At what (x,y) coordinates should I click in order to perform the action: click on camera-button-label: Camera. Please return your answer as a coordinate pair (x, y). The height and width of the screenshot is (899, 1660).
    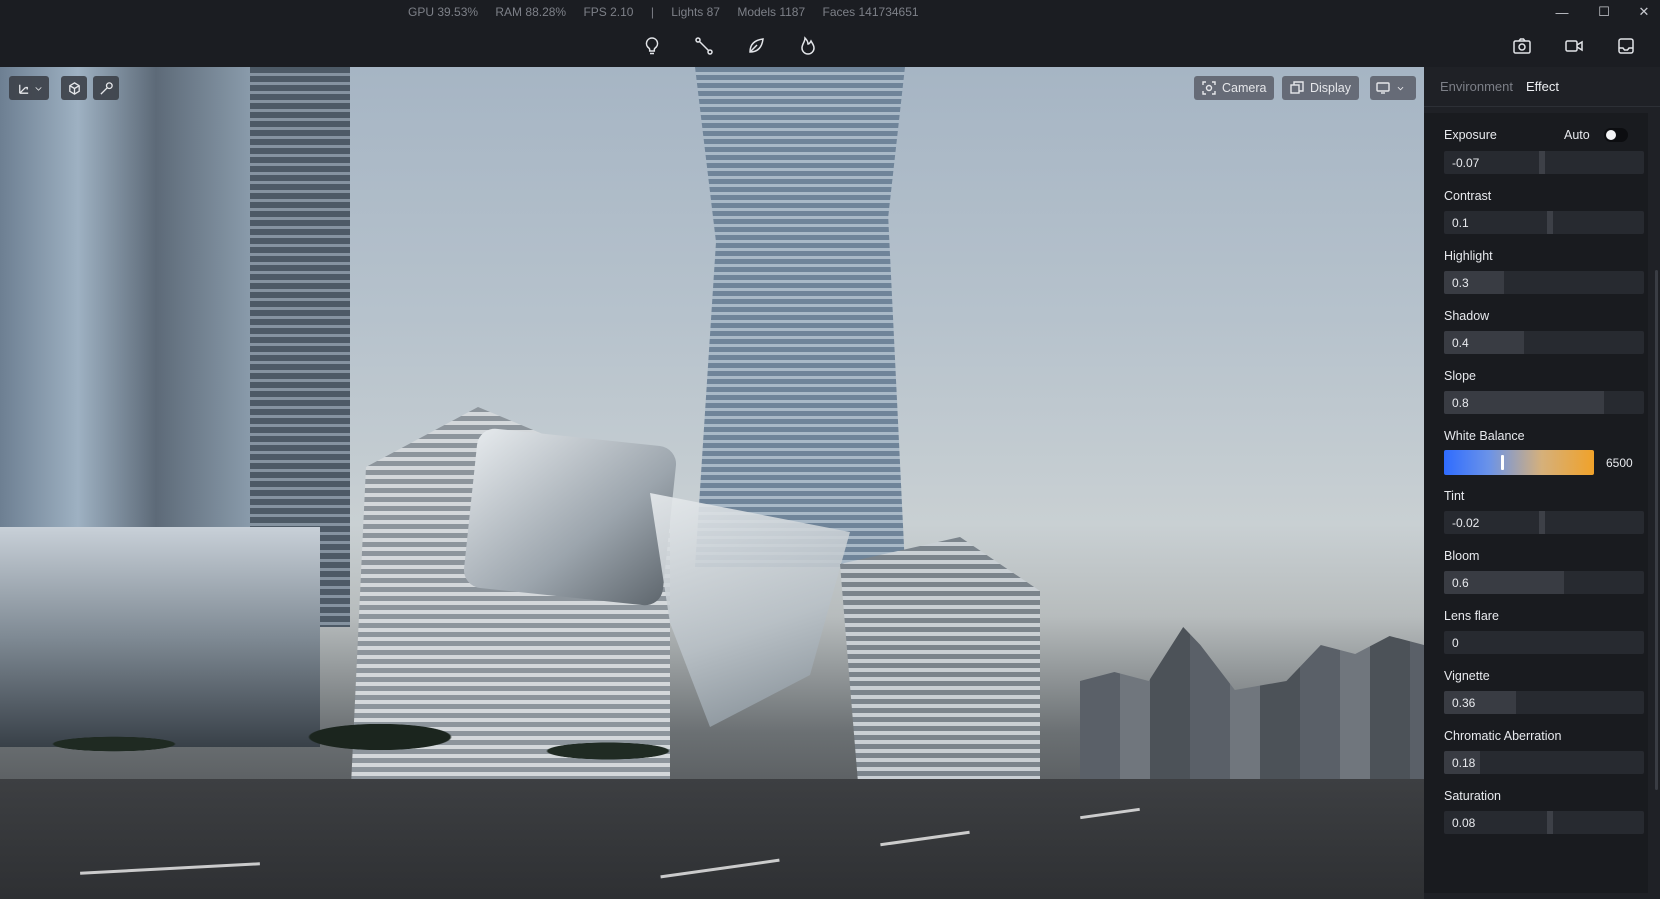
    Looking at the image, I should click on (1244, 88).